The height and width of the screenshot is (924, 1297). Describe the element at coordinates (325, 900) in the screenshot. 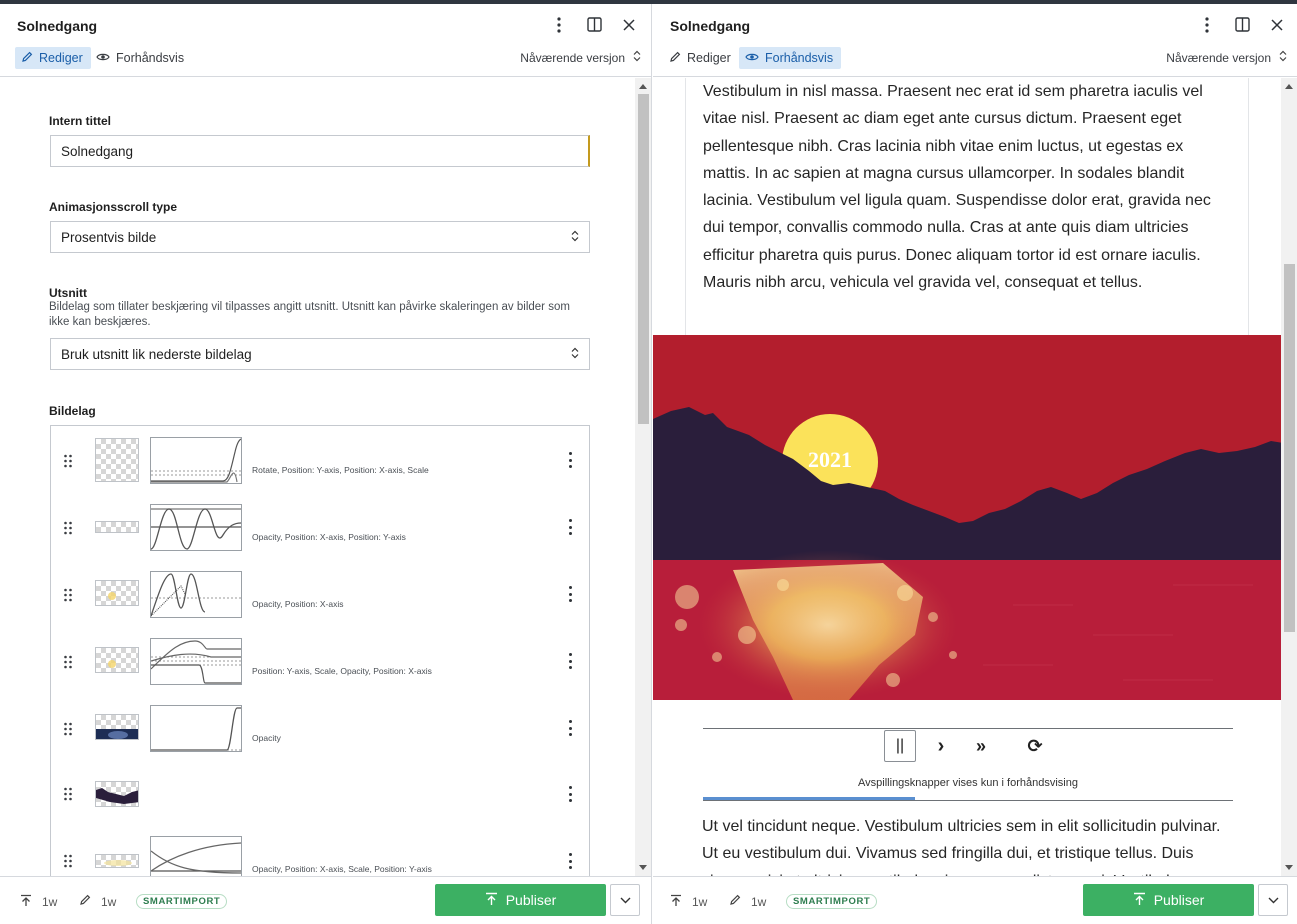

I see `editor-footer: 1w 1w SMARTIMPORT Publiser` at that location.